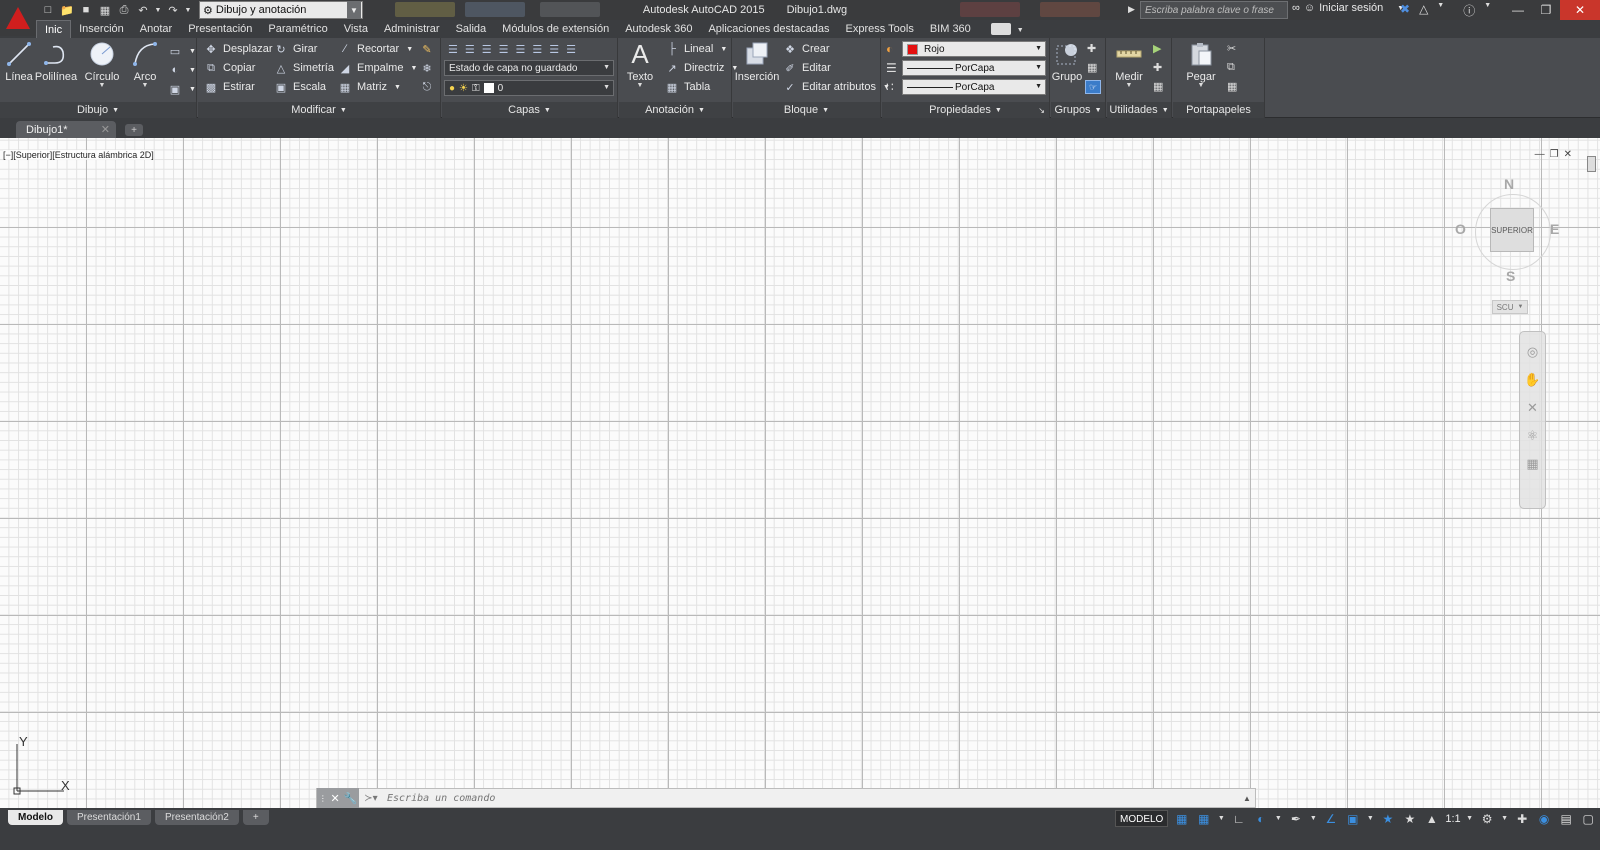  What do you see at coordinates (1232, 86) in the screenshot?
I see `copy-base-icon: ▦` at bounding box center [1232, 86].